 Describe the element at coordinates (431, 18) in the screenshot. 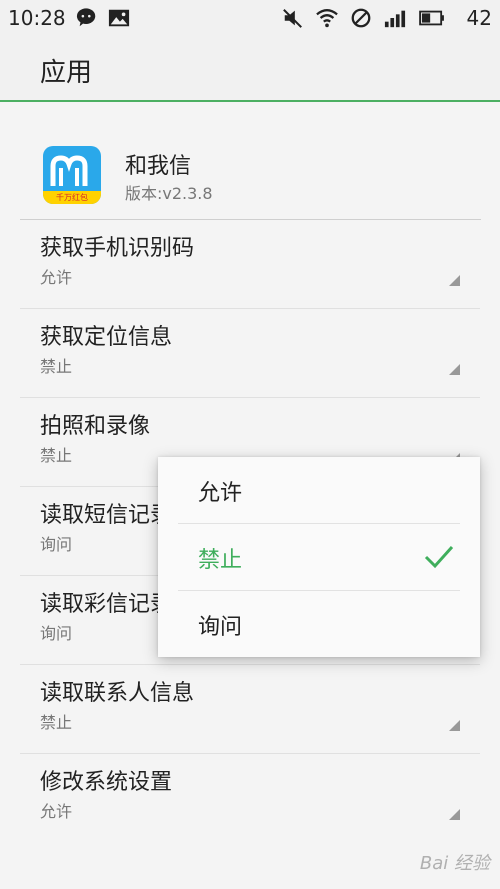

I see `battery-icon` at that location.